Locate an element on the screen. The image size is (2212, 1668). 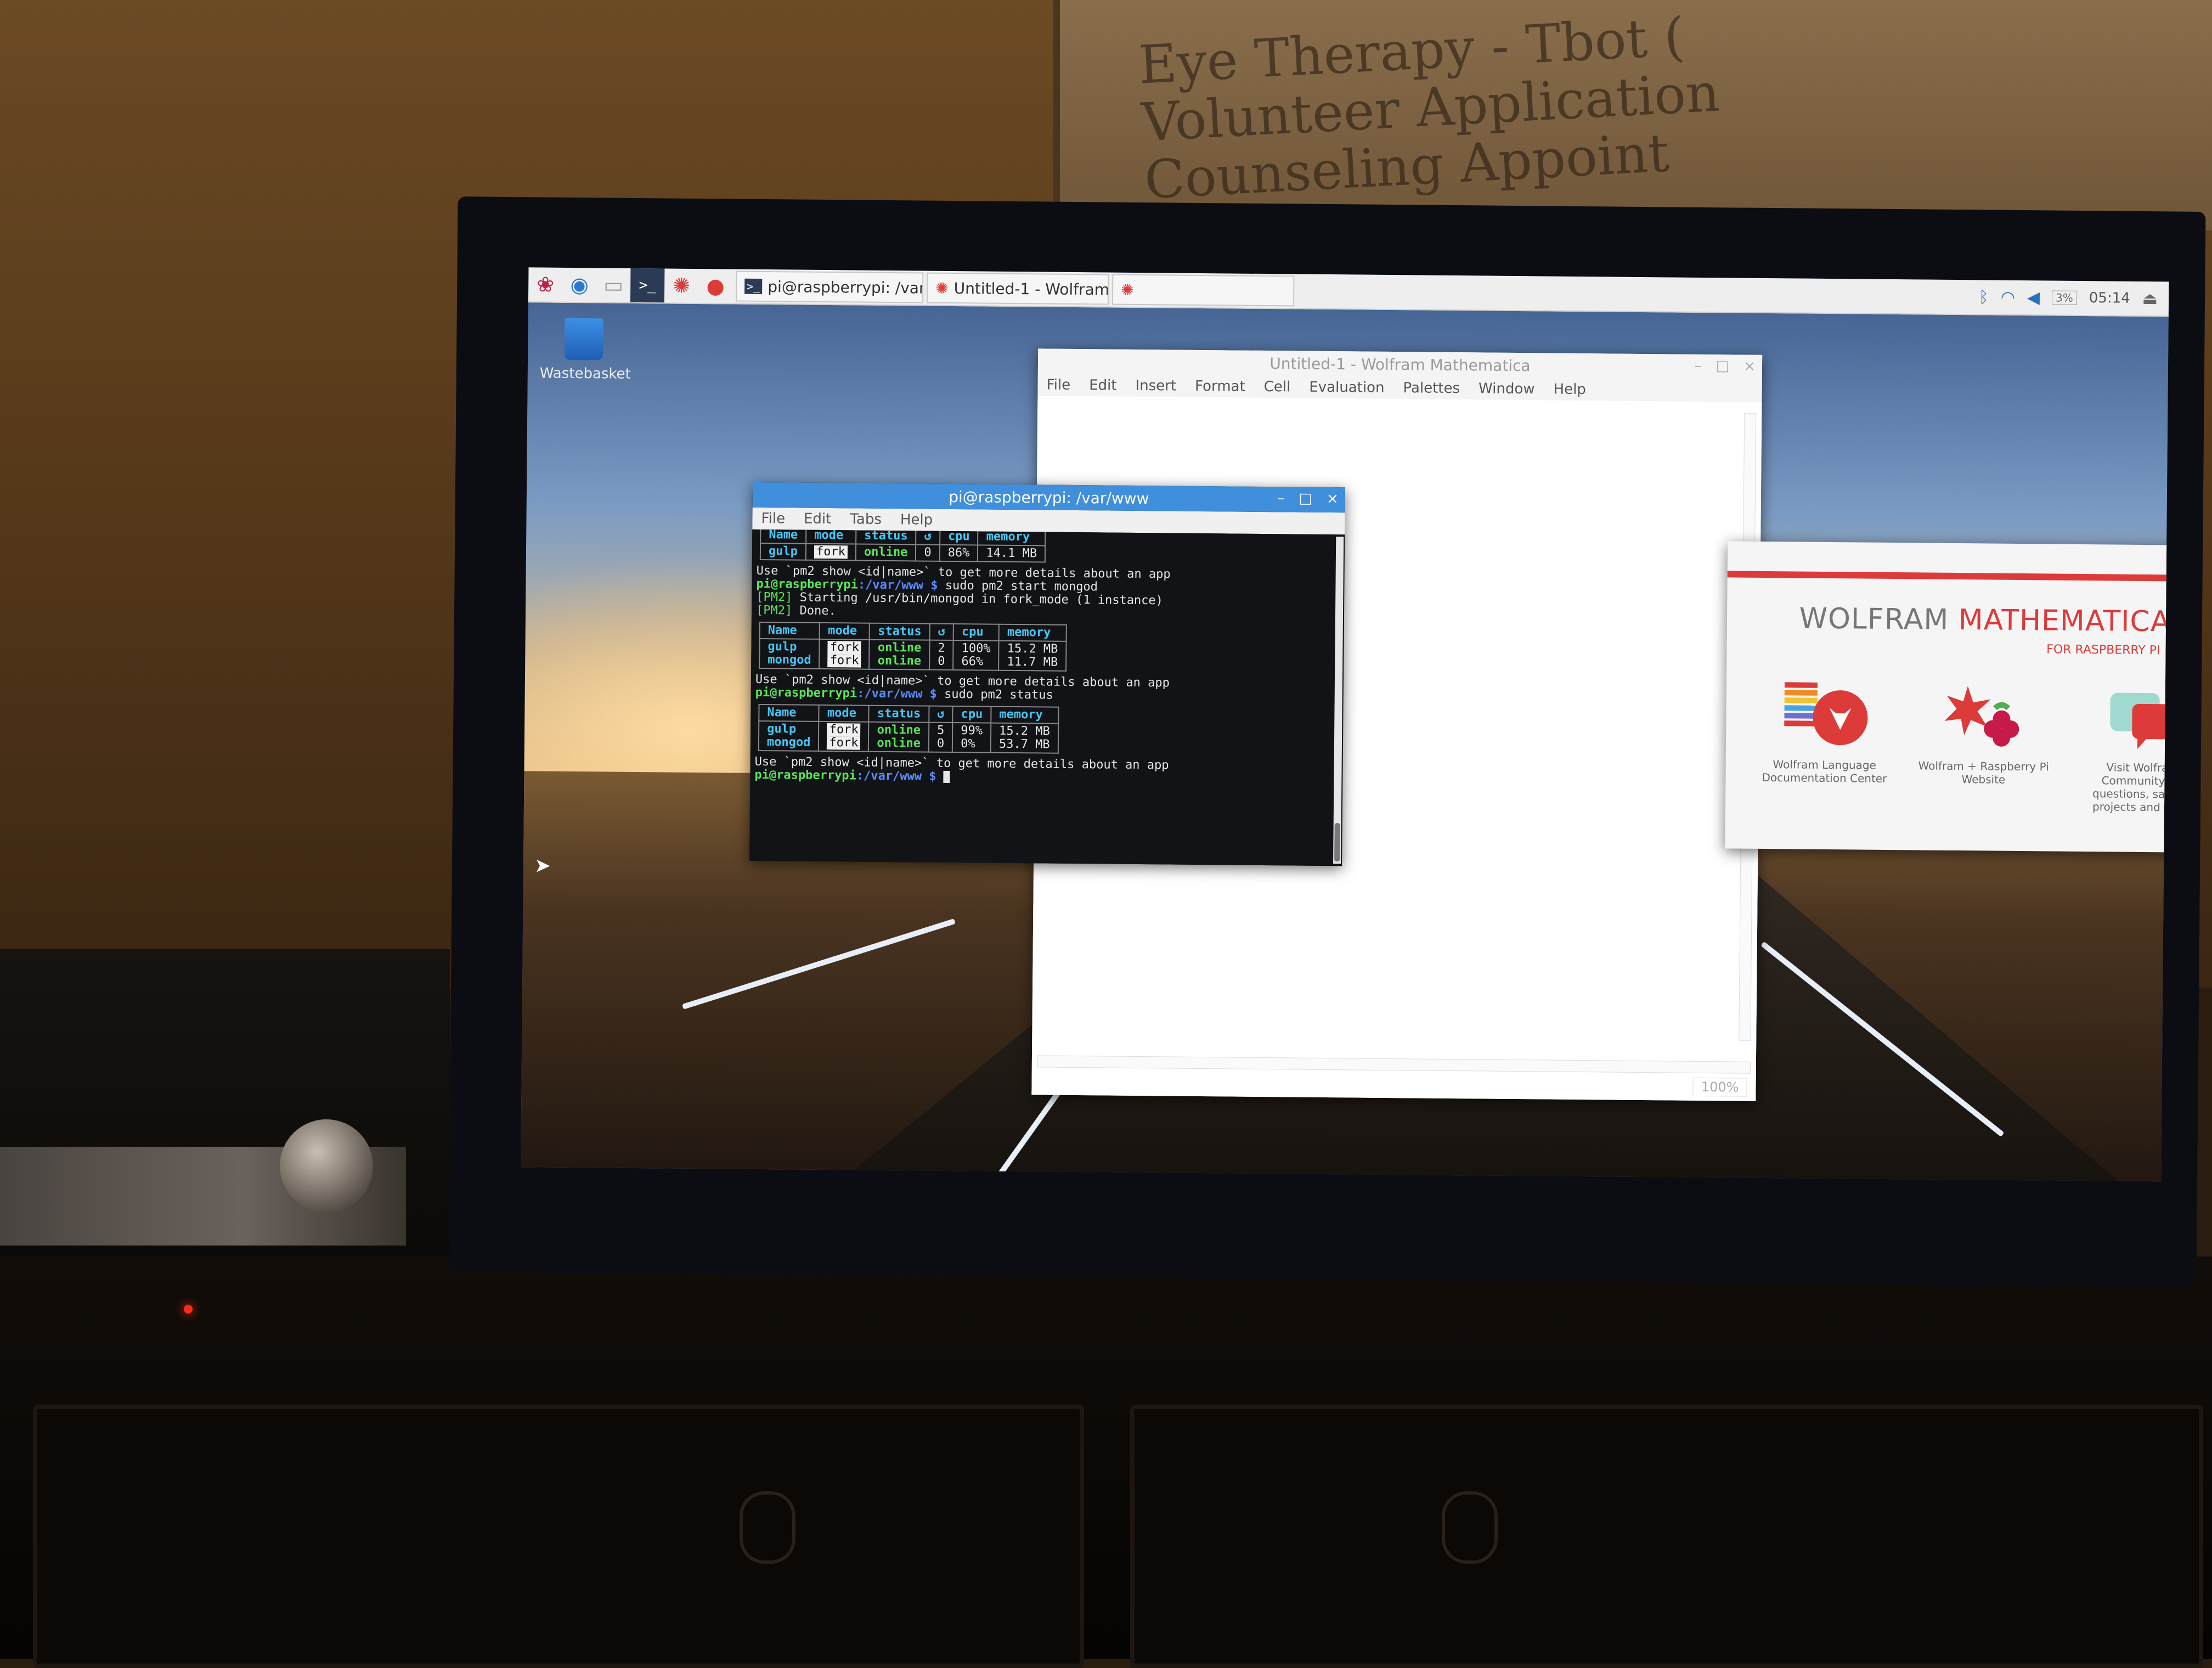
system-tray: ᛒ ◠ ◀ 3% 05:14 ⏏ is located at coordinates (2074, 298).